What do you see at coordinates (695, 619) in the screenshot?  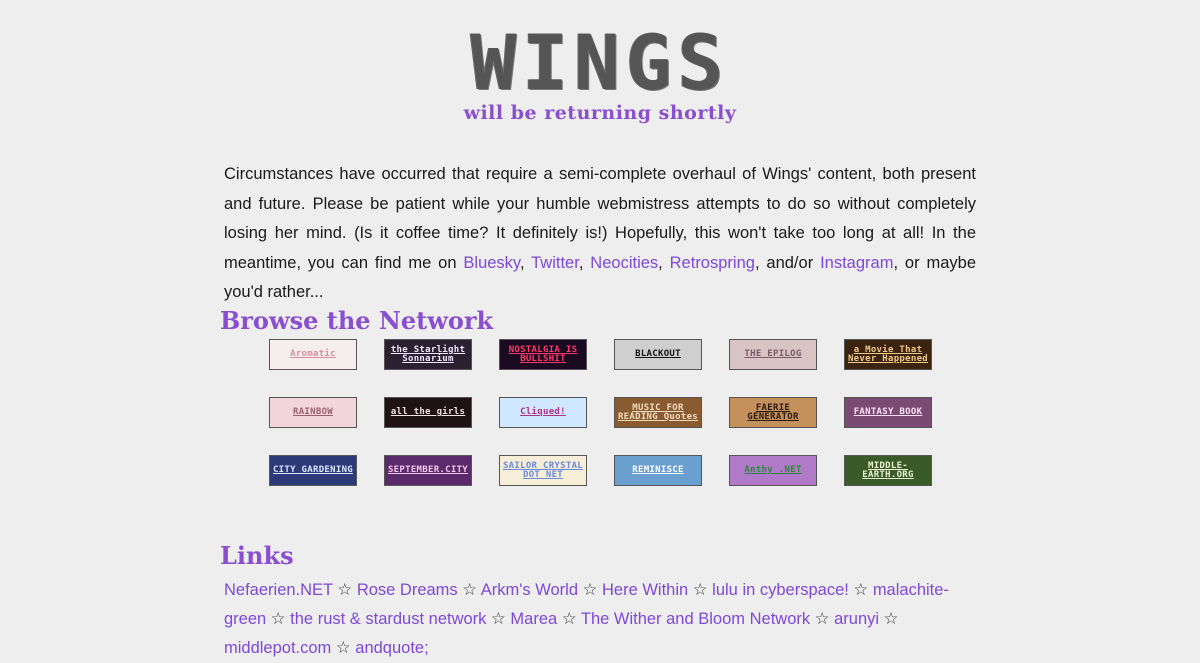 I see `link-item: The Wither and Bloom Network` at bounding box center [695, 619].